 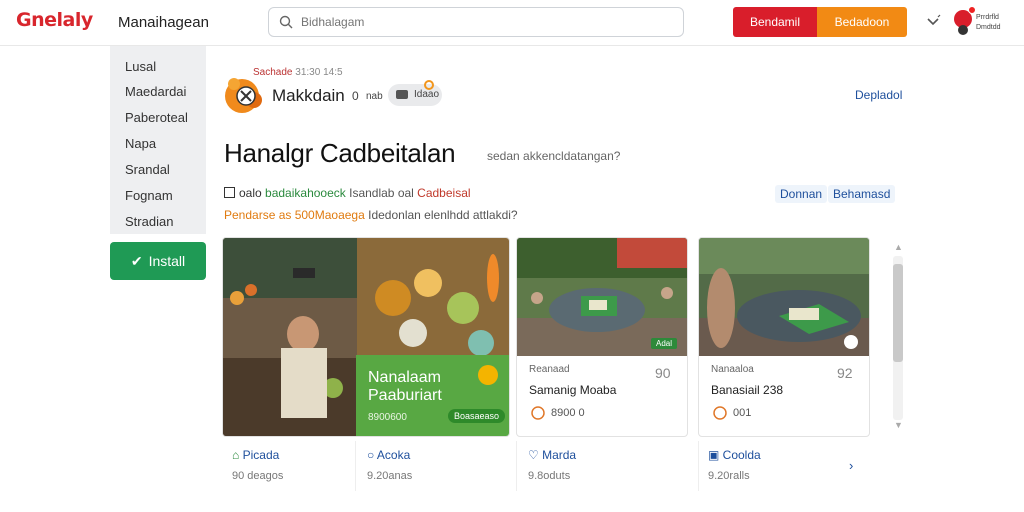 I want to click on promo-price: 8900600, so click(x=387, y=417).